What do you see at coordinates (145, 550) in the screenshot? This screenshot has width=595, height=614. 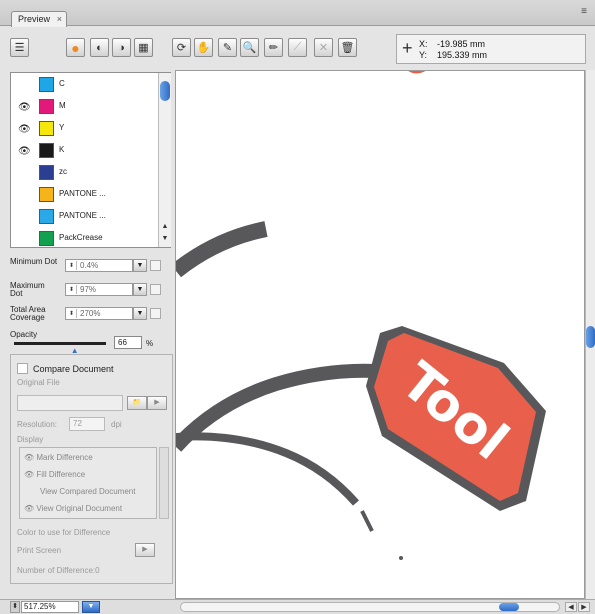 I see `print-screen-button: ▶` at bounding box center [145, 550].